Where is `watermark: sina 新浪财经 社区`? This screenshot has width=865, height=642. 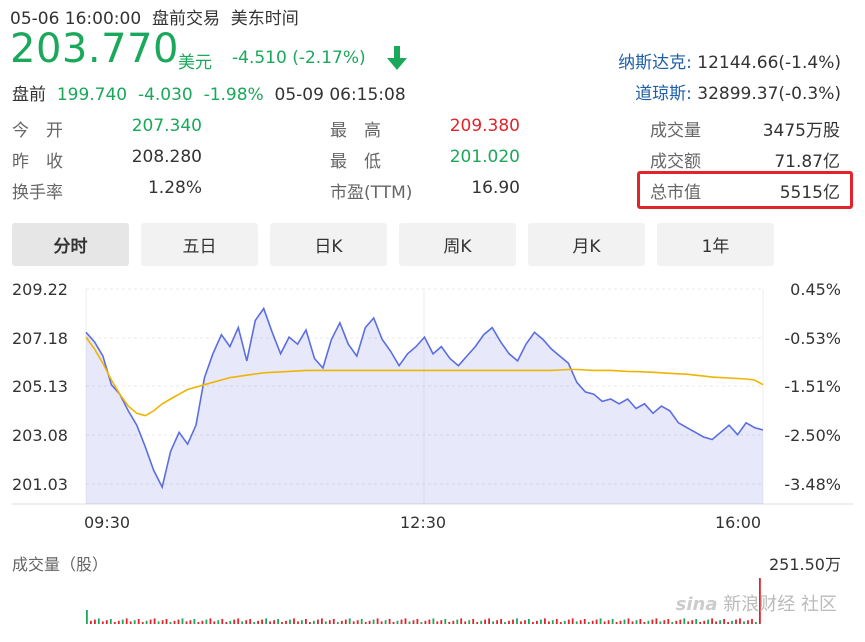 watermark: sina 新浪财经 社区 is located at coordinates (756, 604).